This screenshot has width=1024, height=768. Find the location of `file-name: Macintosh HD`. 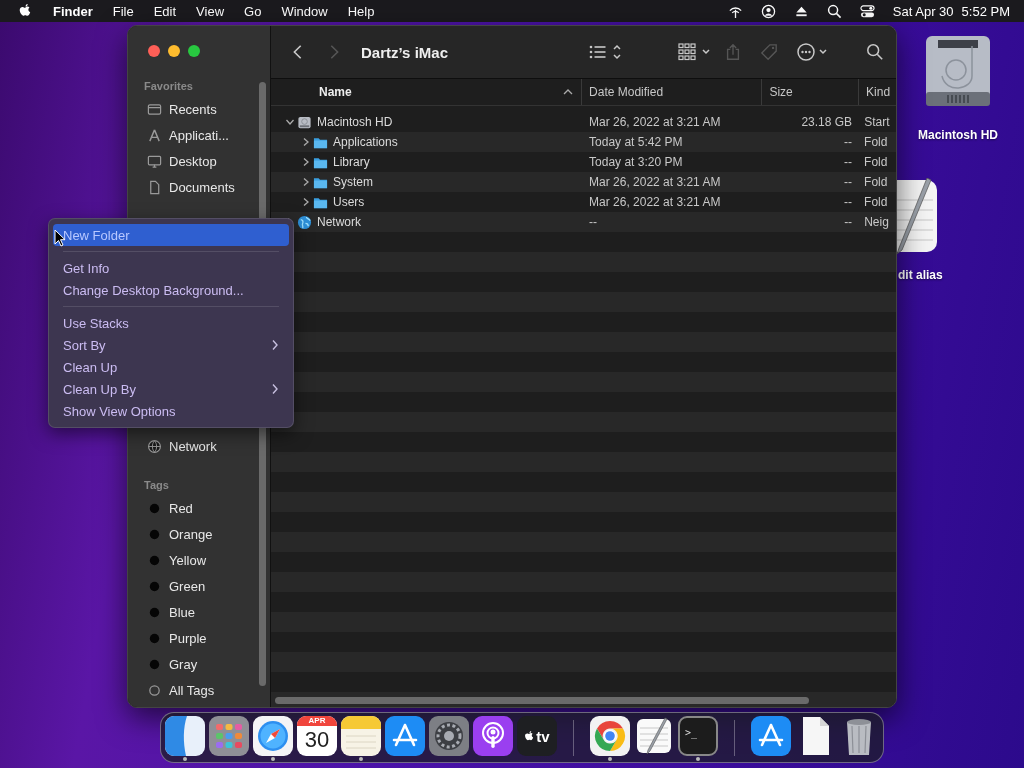

file-name: Macintosh HD is located at coordinates (355, 122).